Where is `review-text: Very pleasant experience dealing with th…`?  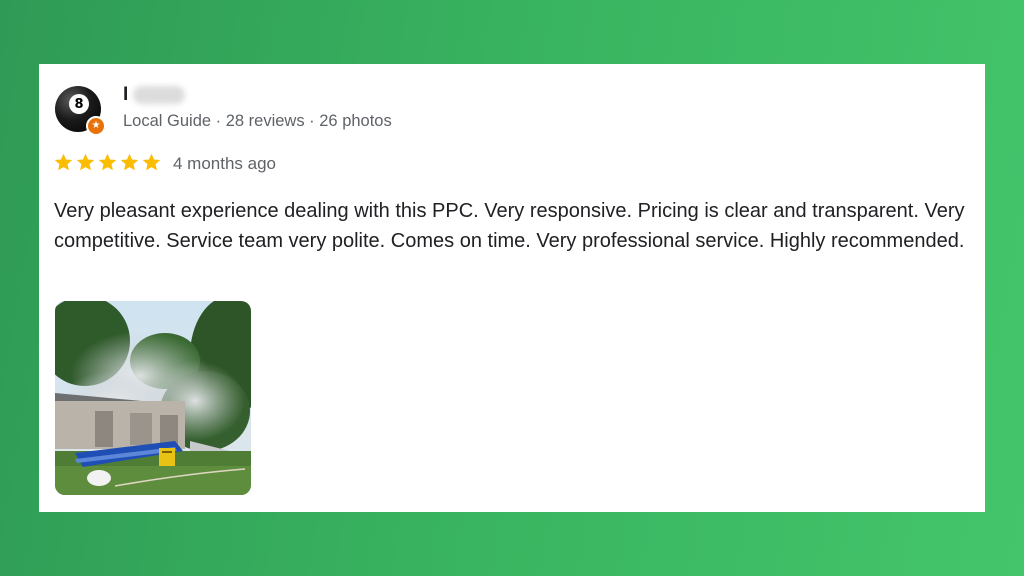 review-text: Very pleasant experience dealing with th… is located at coordinates (509, 226).